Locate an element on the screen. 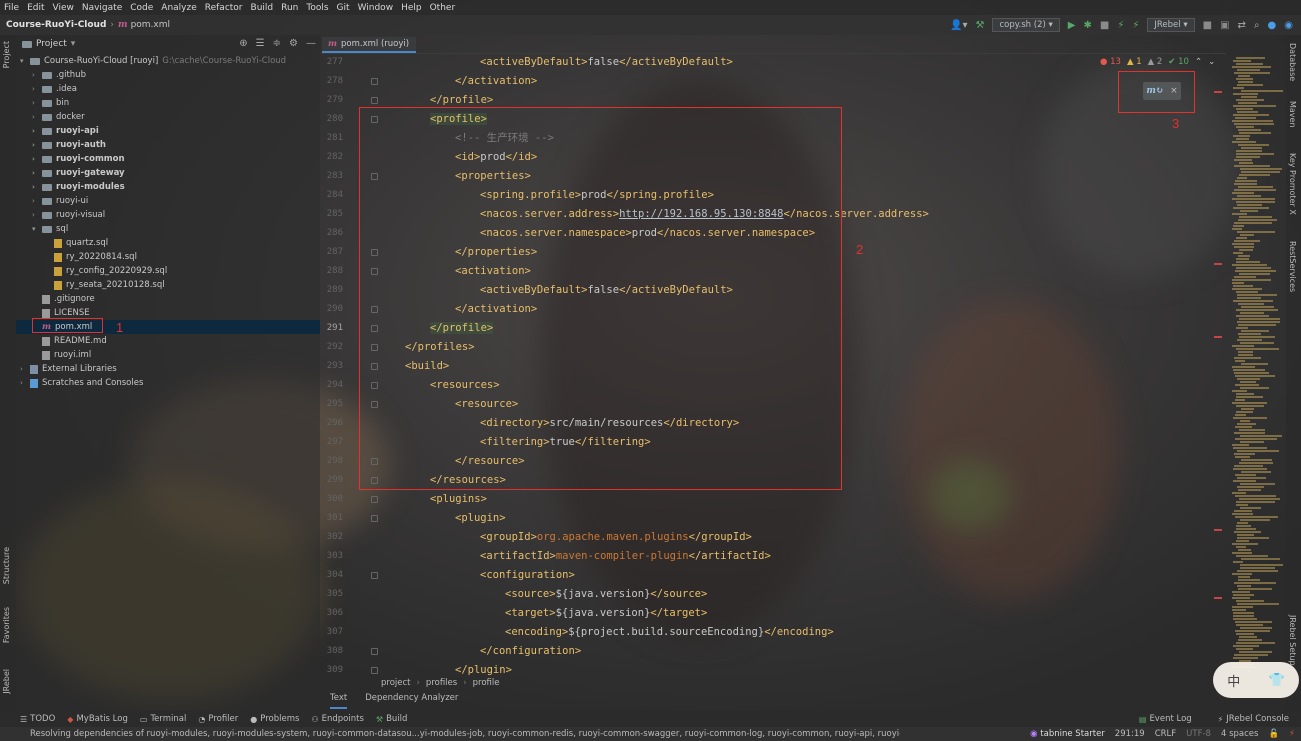  locate-icon: ⊕ is located at coordinates (243, 43).